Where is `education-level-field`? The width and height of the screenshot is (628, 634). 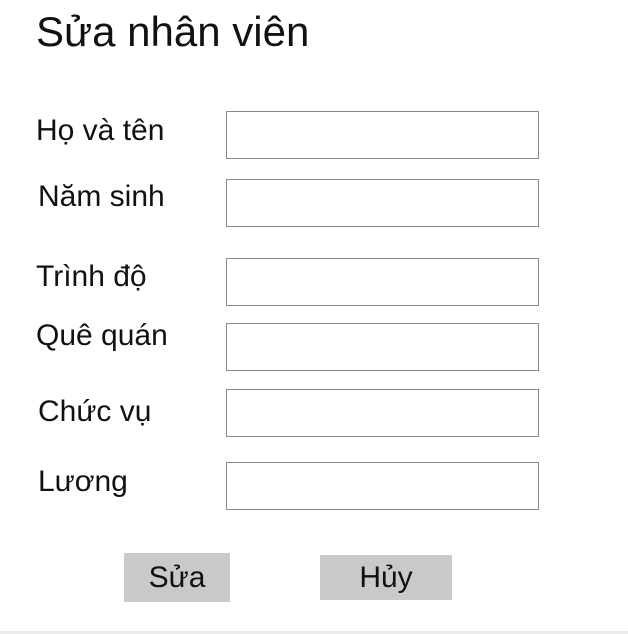
education-level-field is located at coordinates (382, 282).